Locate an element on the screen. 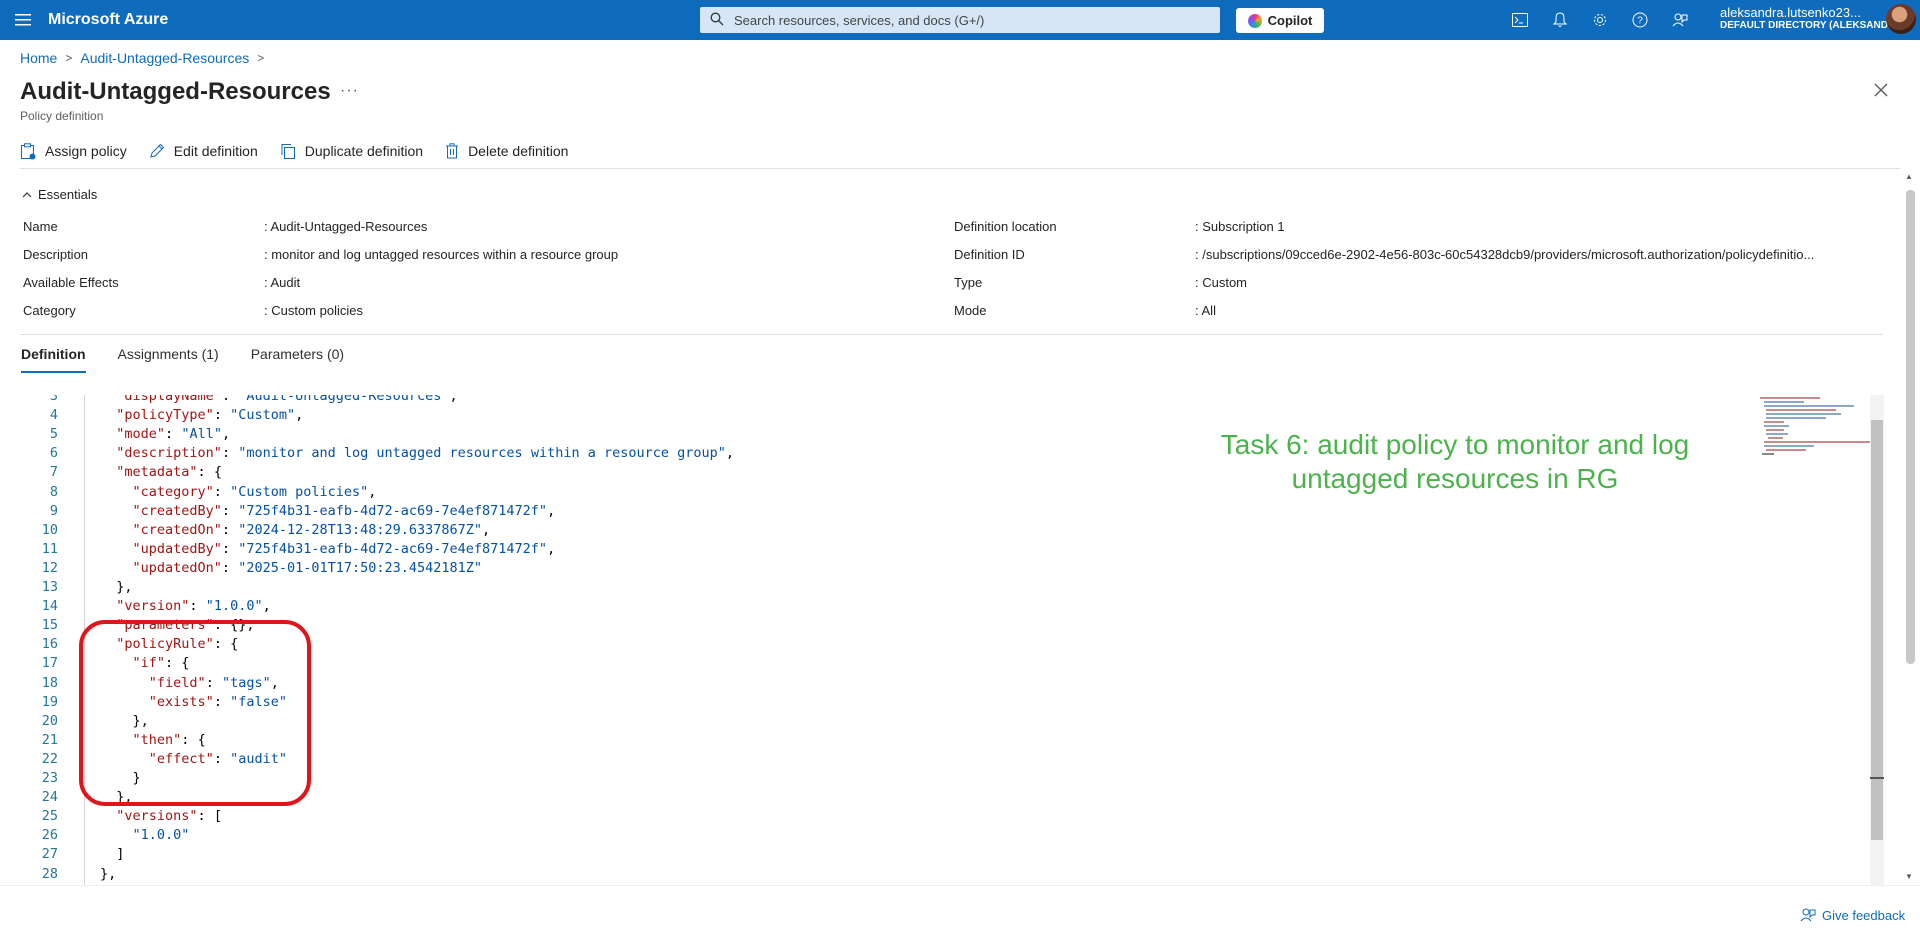 This screenshot has height=945, width=1920. line-number: 19 is located at coordinates (49, 701).